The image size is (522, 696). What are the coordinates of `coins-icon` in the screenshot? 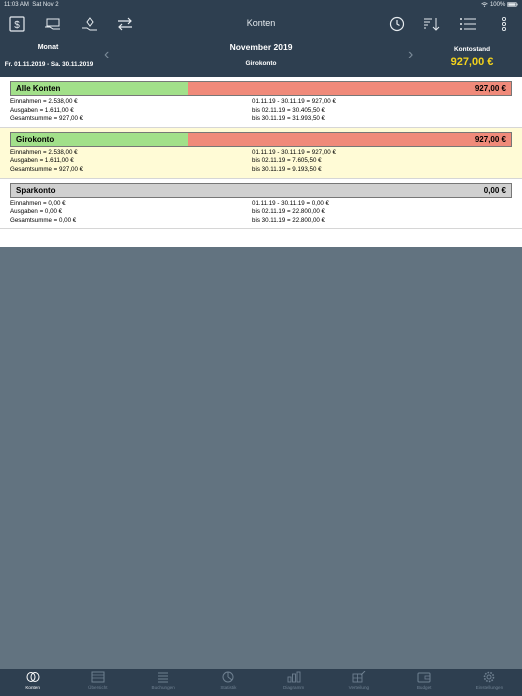 It's located at (33, 677).